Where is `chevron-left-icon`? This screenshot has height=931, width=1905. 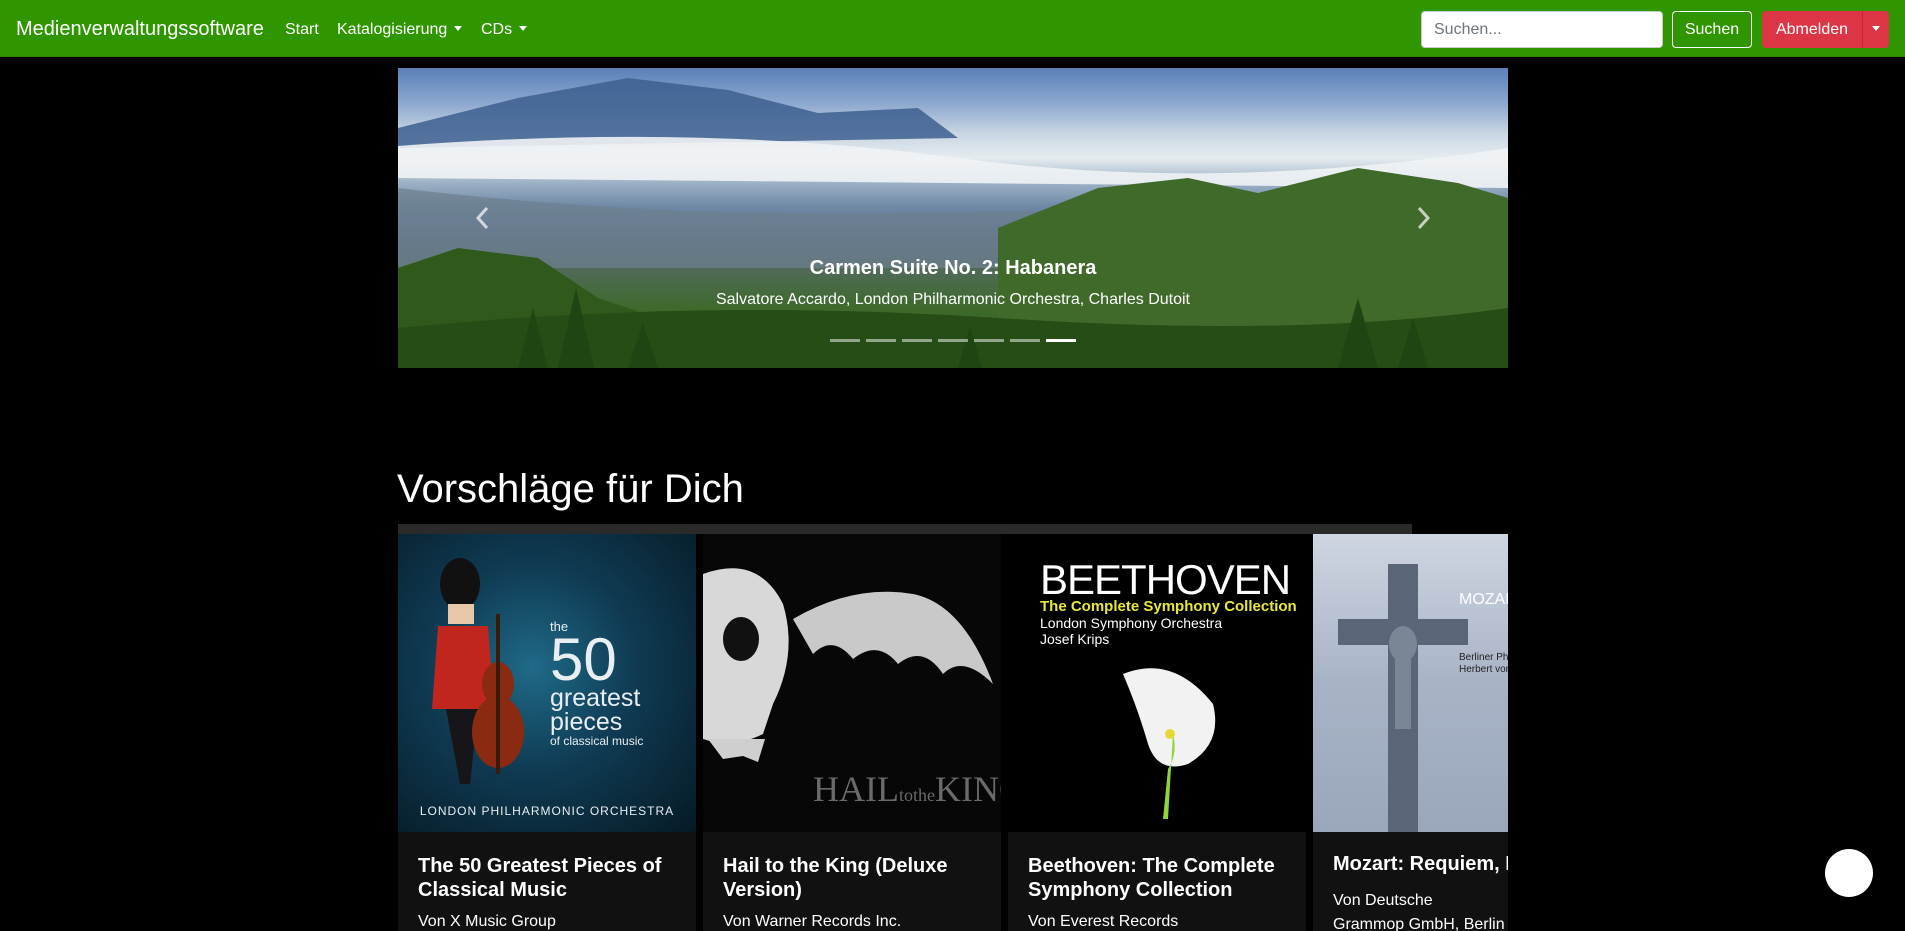 chevron-left-icon is located at coordinates (482, 218).